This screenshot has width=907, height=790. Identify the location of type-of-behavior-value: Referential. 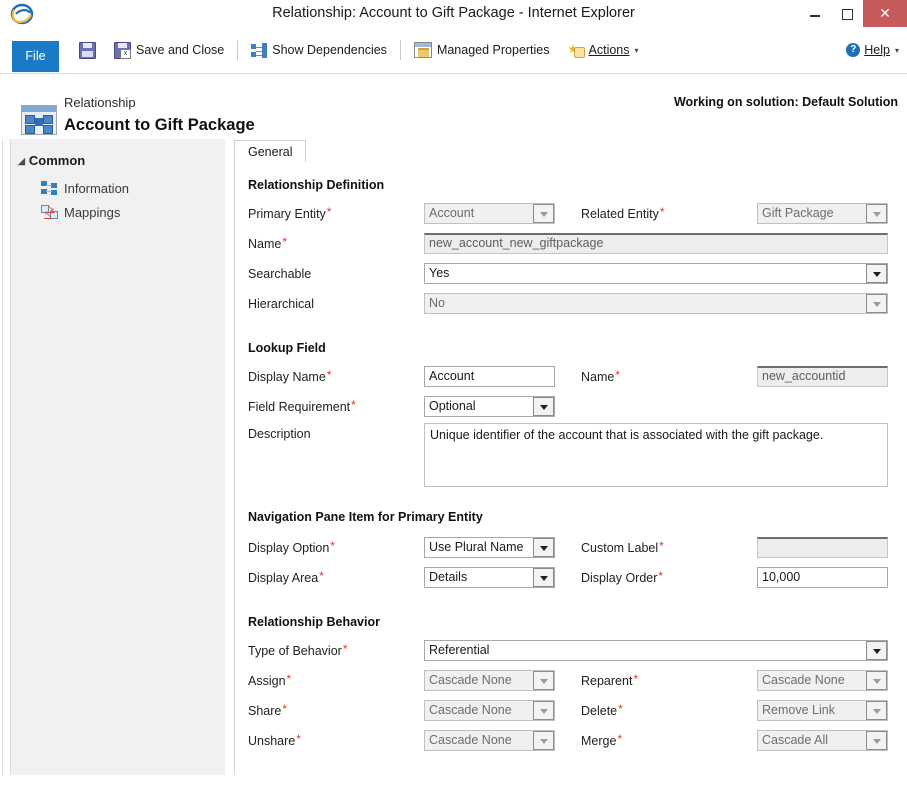
(459, 650).